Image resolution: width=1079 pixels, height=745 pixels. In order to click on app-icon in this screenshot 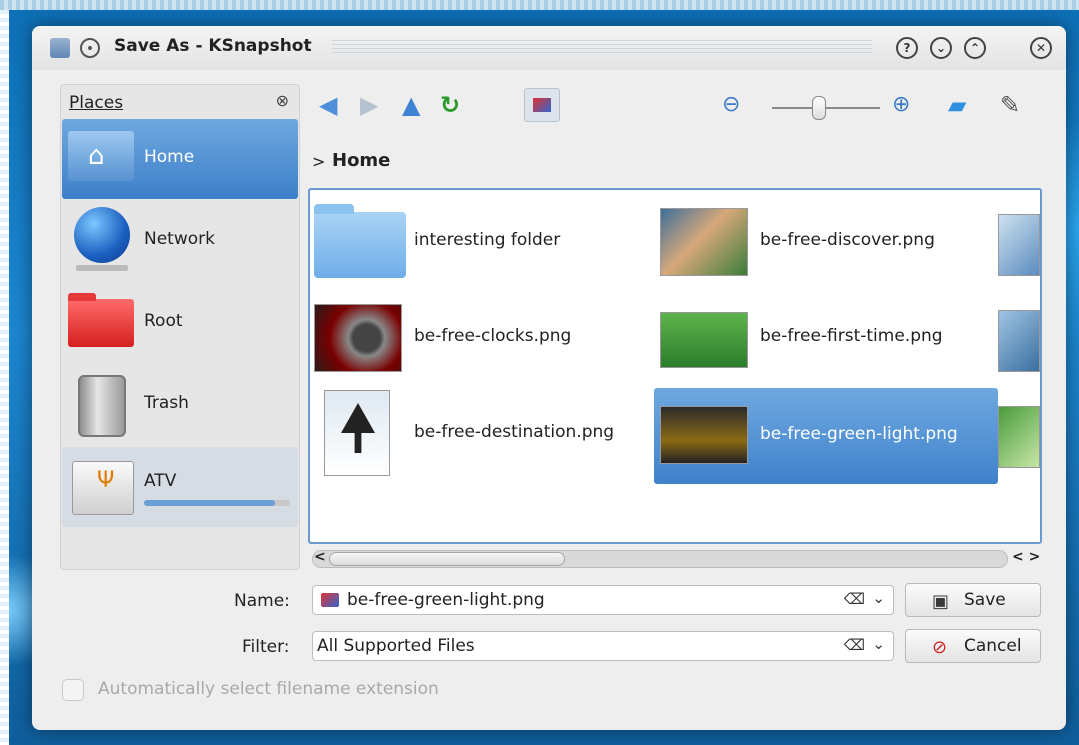, I will do `click(60, 48)`.